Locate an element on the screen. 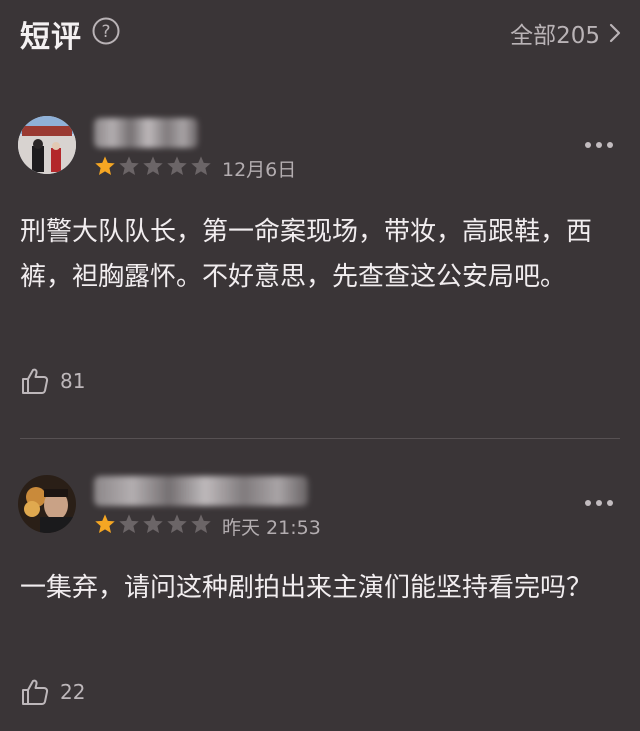 The width and height of the screenshot is (640, 731). section-title: 短评 is located at coordinates (51, 37).